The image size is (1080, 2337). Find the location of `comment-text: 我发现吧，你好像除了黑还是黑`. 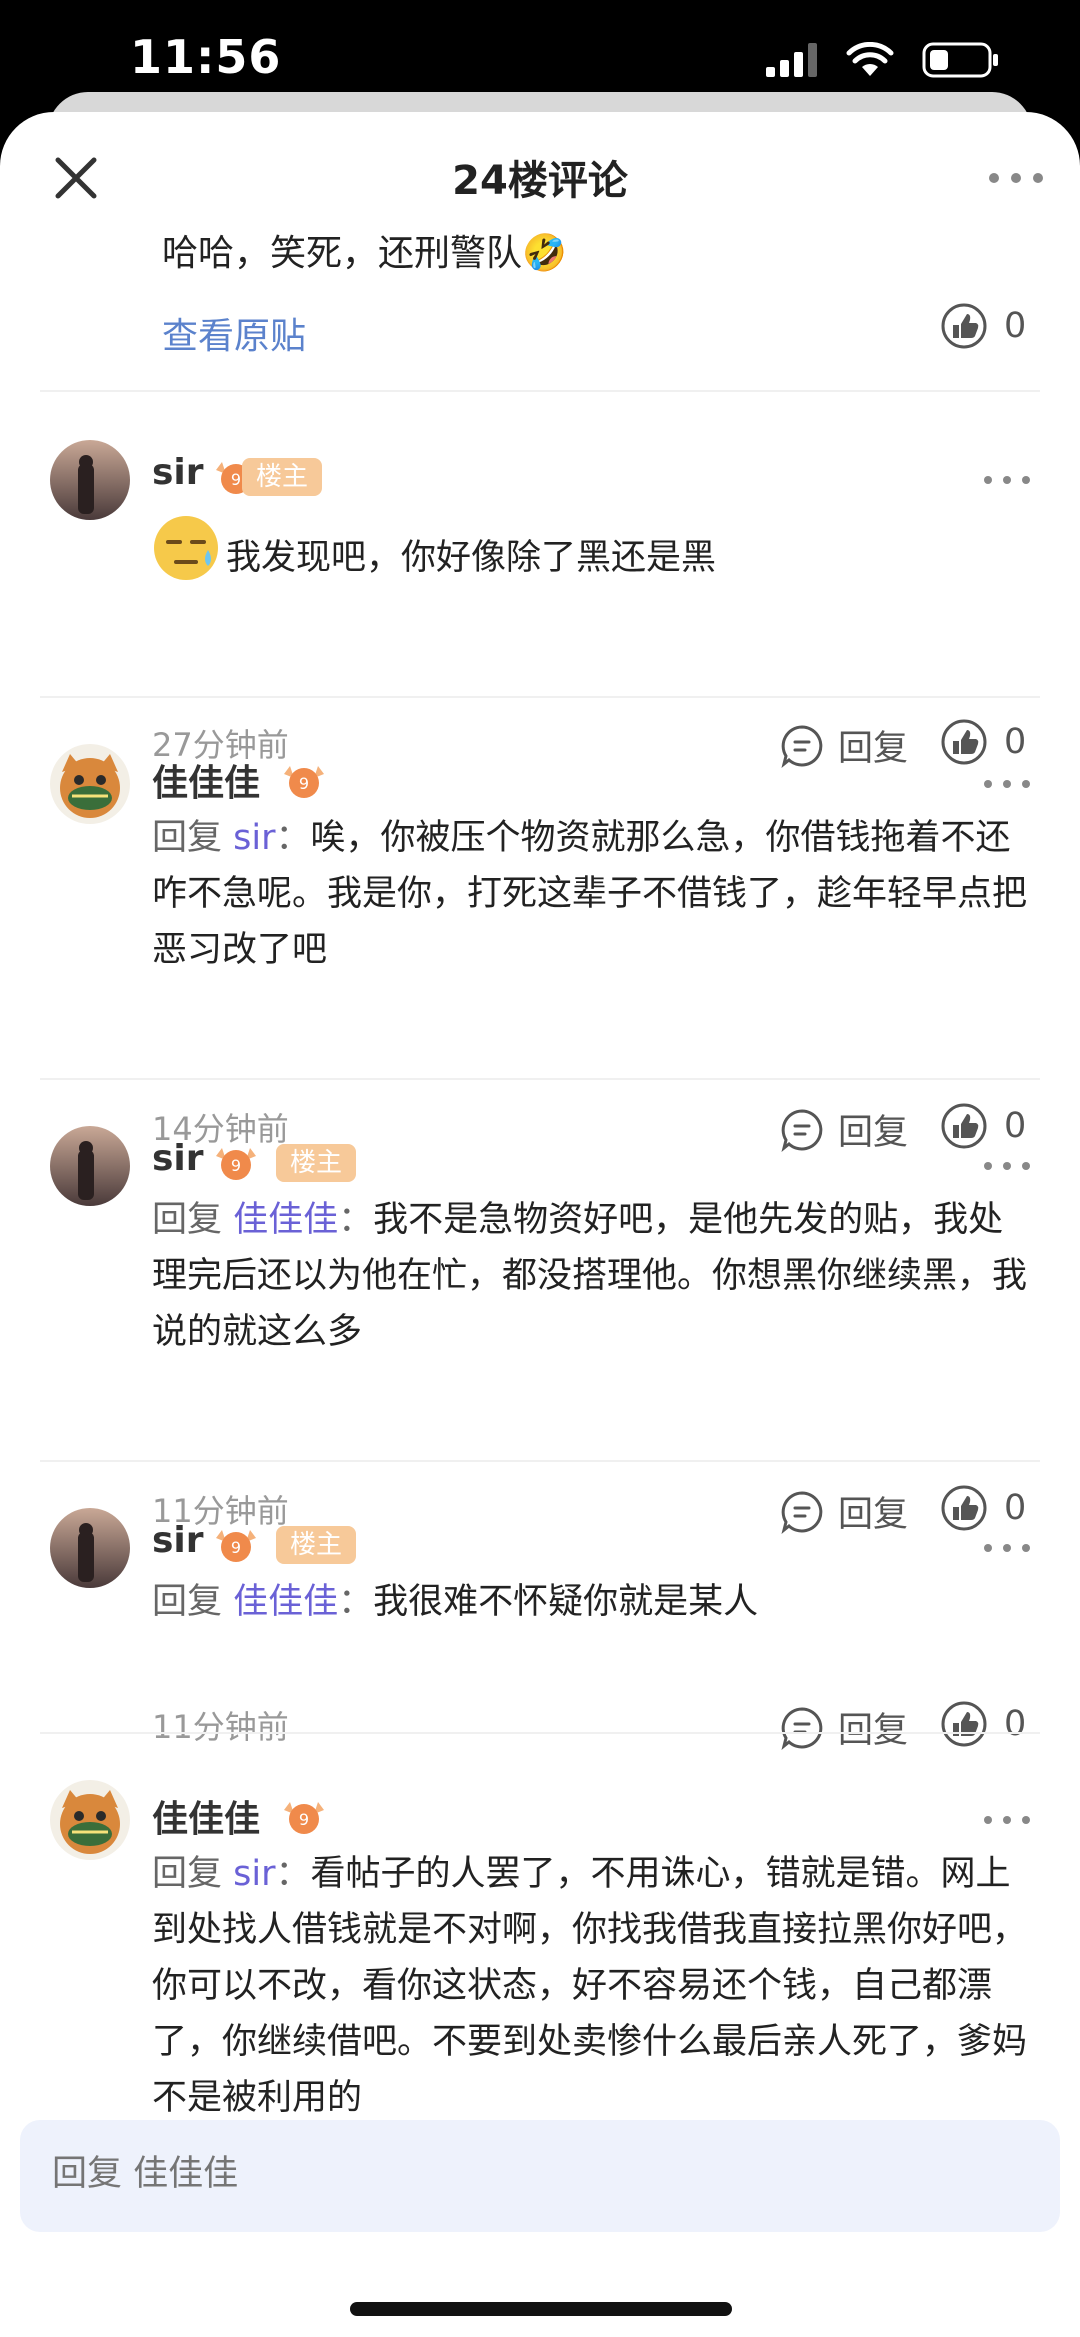

comment-text: 我发现吧，你好像除了黑还是黑 is located at coordinates (471, 558).